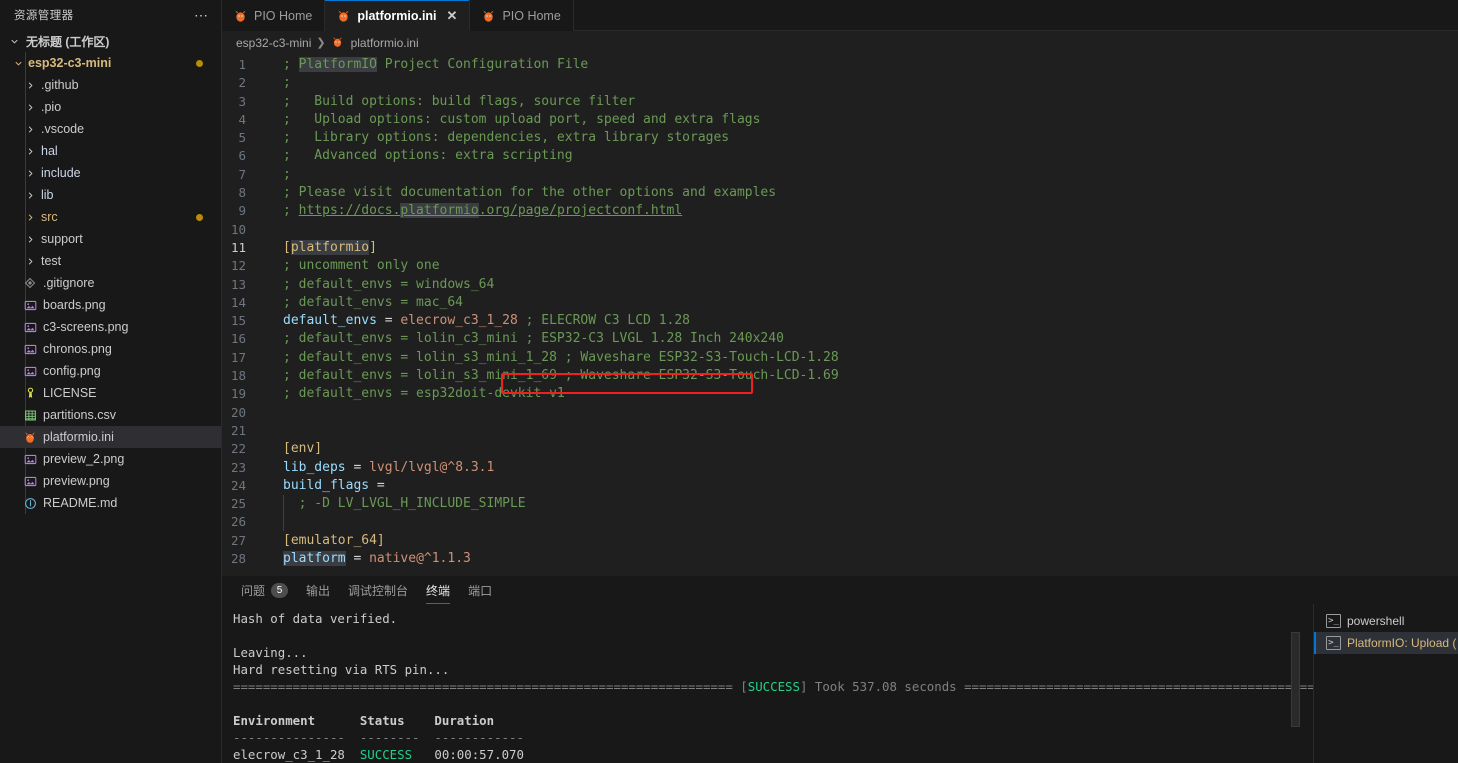 This screenshot has height=763, width=1458. I want to click on code-line: 19 ; default_envs = esp32doit-devkit-v1, so click(840, 394).